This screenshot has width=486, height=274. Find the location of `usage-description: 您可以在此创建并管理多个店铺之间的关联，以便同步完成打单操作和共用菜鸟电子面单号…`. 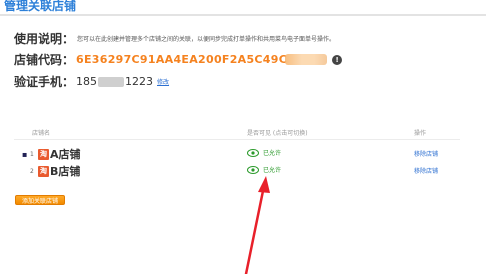

usage-description: 您可以在此创建并管理多个店铺之间的关联，以便同步完成打单操作和共用菜鸟电子面单号… is located at coordinates (206, 39).